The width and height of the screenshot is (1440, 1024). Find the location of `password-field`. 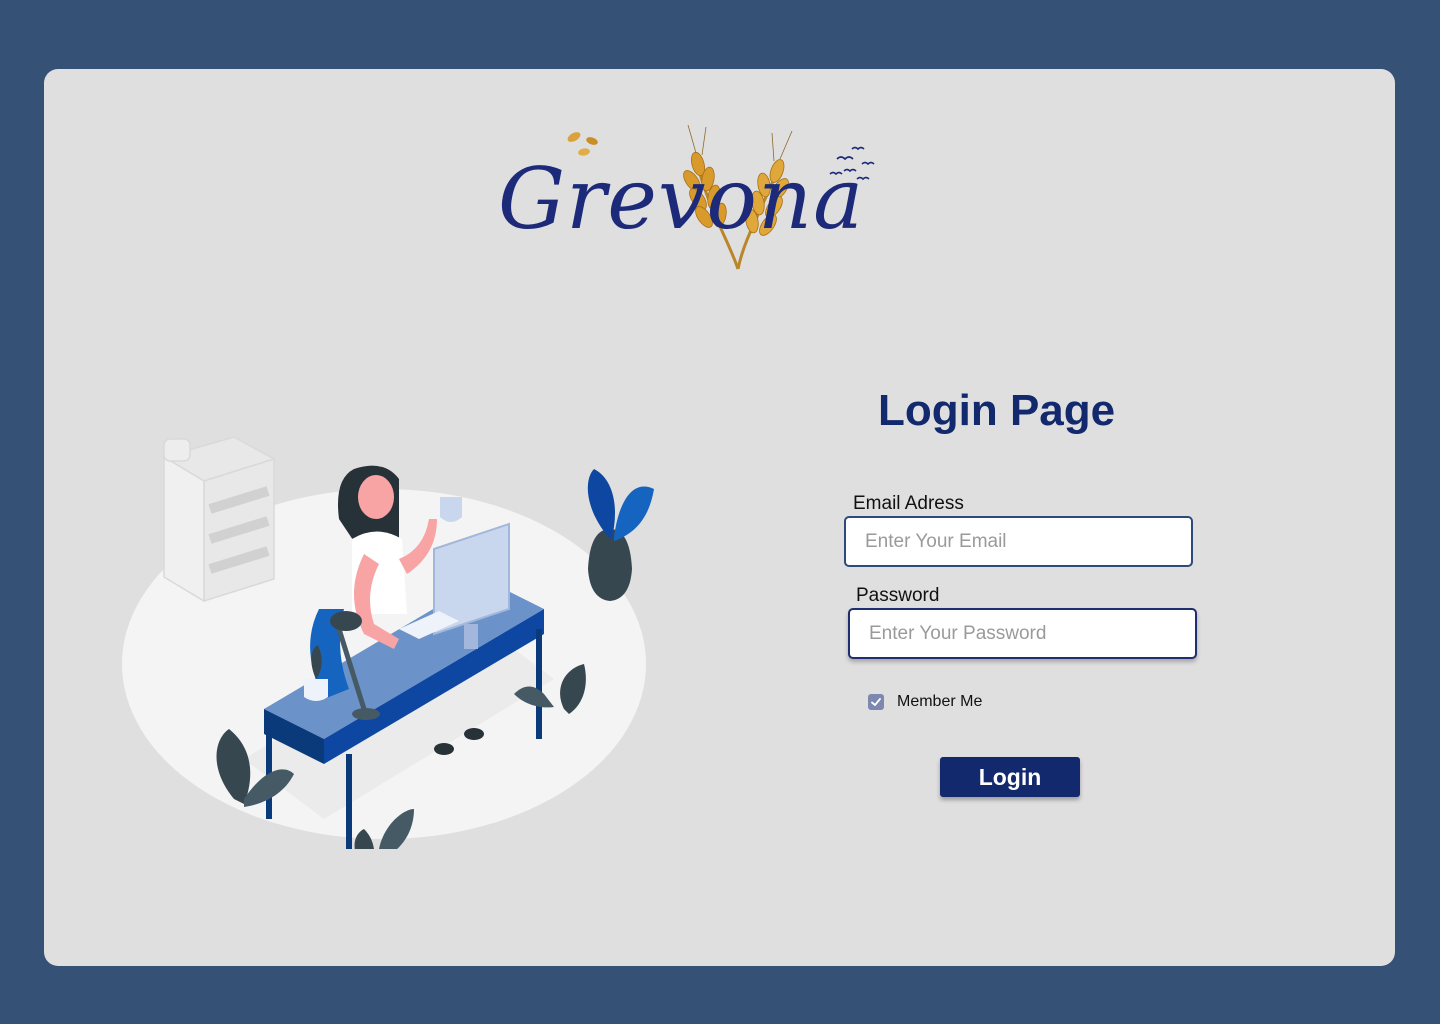

password-field is located at coordinates (1022, 633).